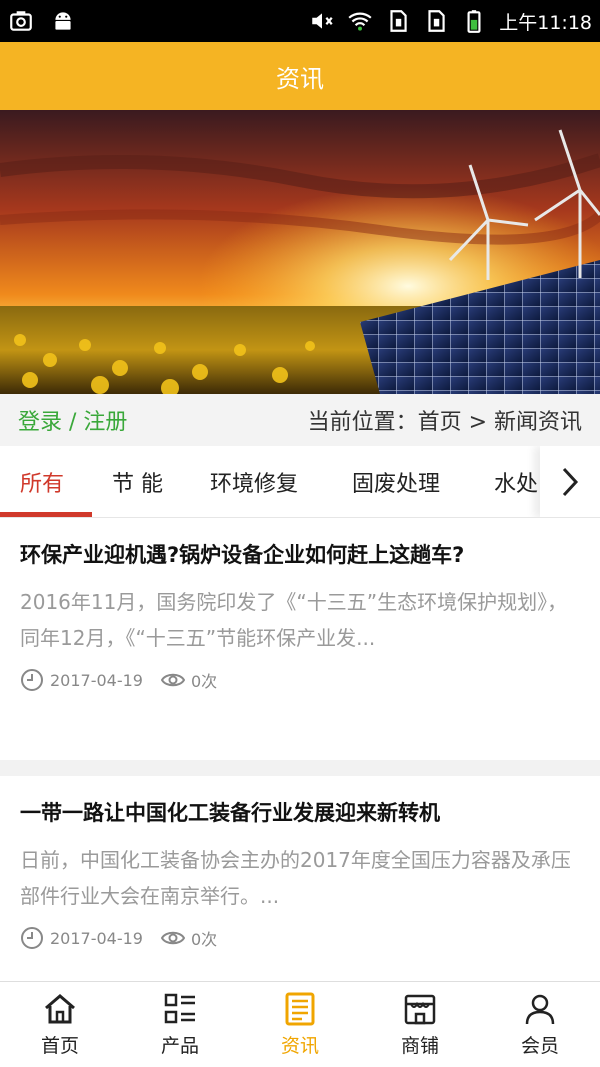 Image resolution: width=600 pixels, height=1067 pixels. Describe the element at coordinates (420, 1009) in the screenshot. I see `shop-icon` at that location.